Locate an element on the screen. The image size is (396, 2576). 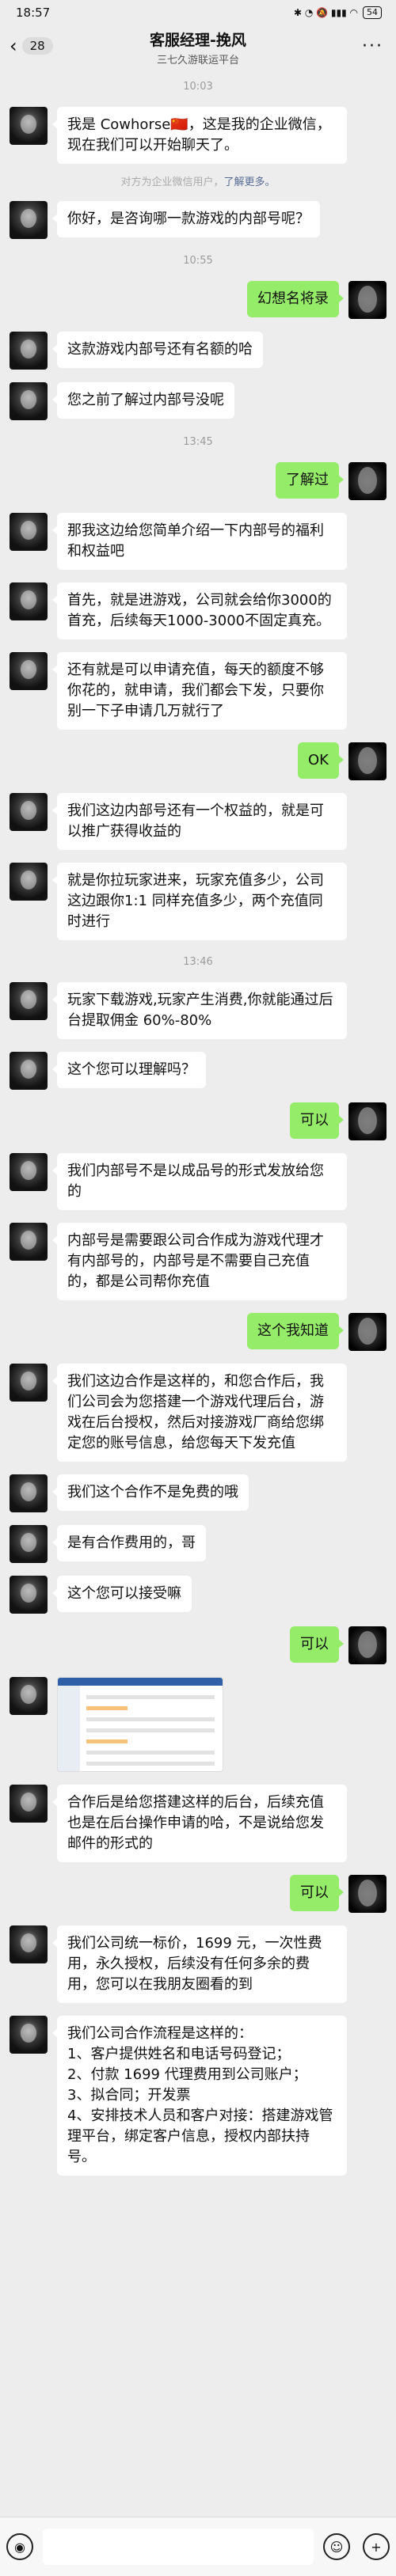
message-row: 了解过 is located at coordinates (198, 481).